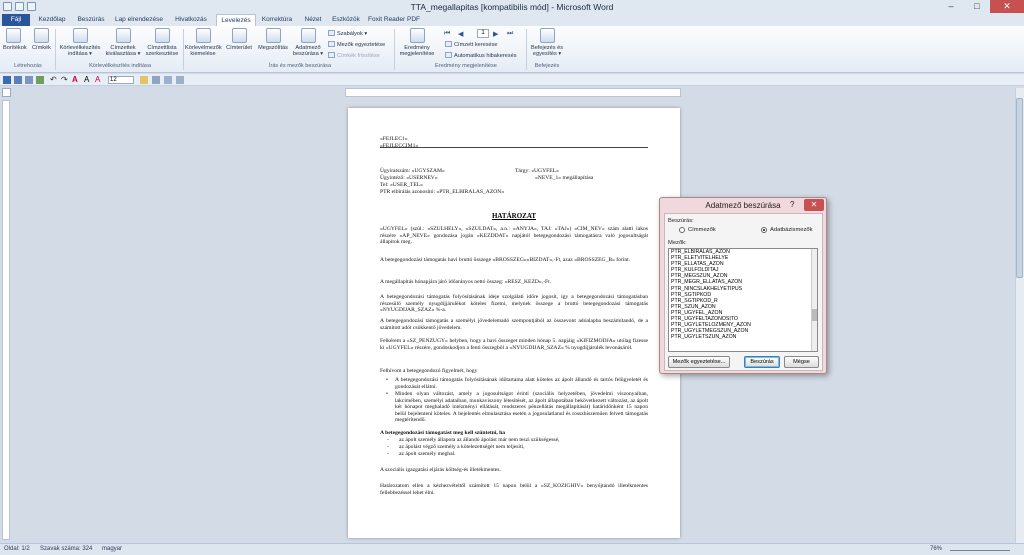 This screenshot has width=1024, height=555. Describe the element at coordinates (54, 80) in the screenshot. I see `undo-icon: ↶` at that location.